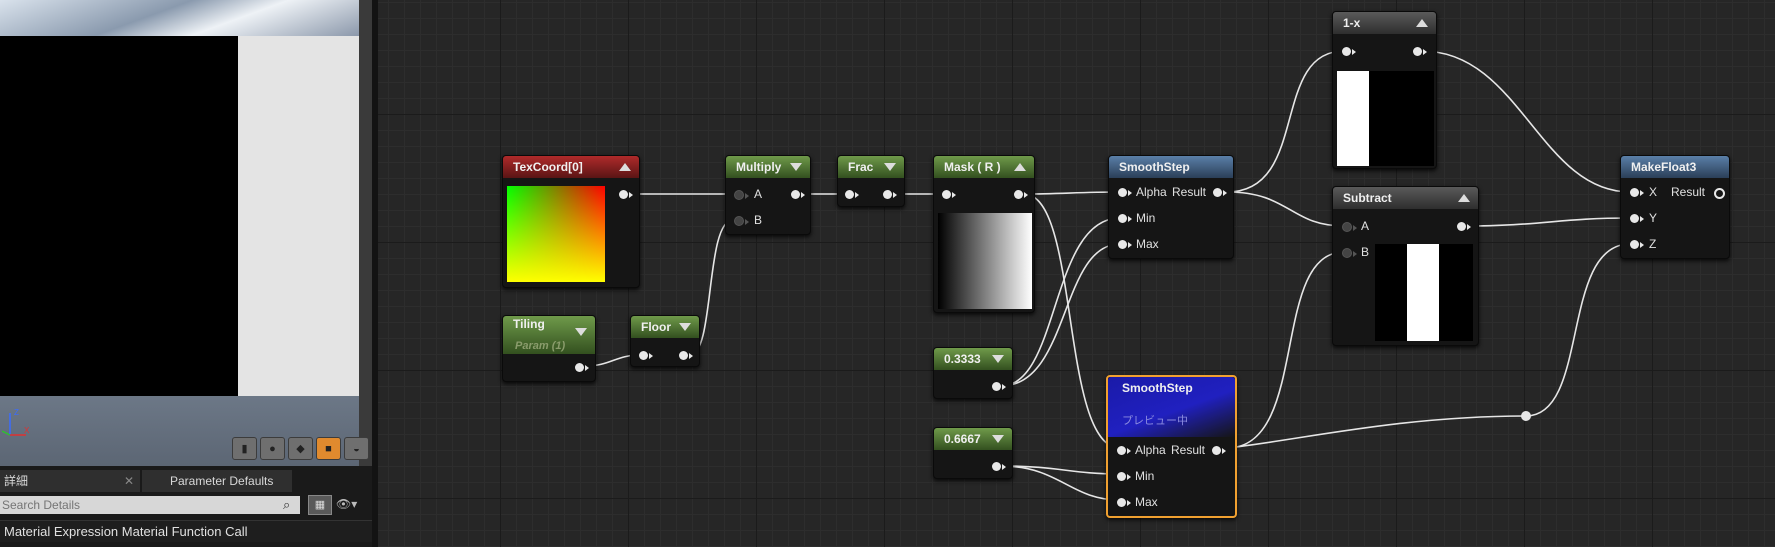  I want to click on search-icon: ⌕, so click(287, 504).